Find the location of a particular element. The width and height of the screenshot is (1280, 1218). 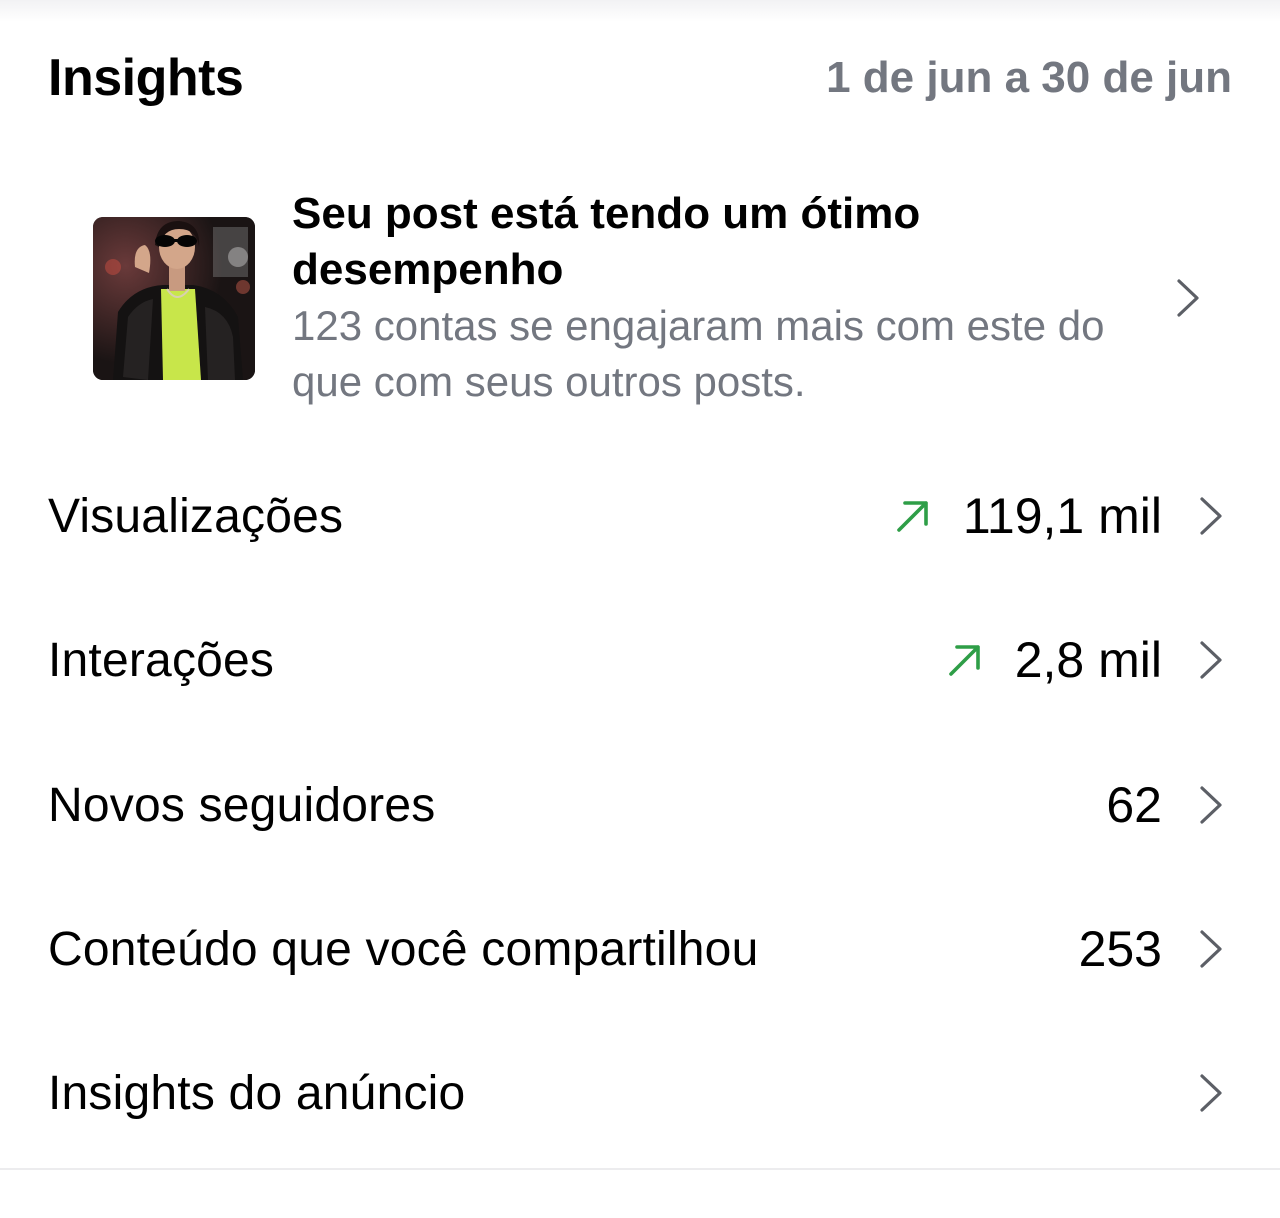

banner-title: Seu post está tendo um ótimo desempenho is located at coordinates (606, 241).